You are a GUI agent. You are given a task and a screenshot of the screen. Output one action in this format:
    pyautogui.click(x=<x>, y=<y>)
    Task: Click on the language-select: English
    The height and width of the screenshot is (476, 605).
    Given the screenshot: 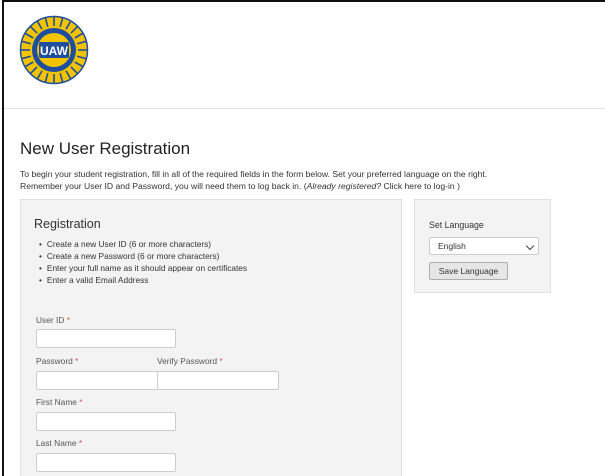 What is the action you would take?
    pyautogui.click(x=484, y=246)
    